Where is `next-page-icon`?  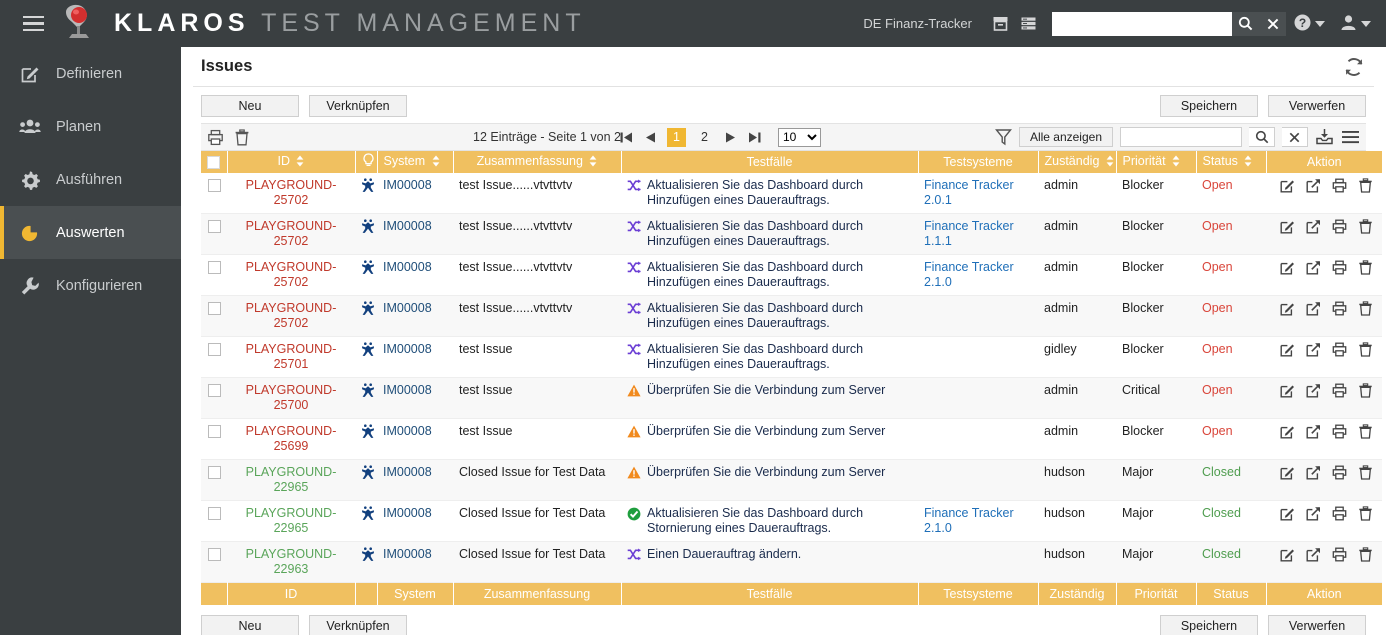
next-page-icon is located at coordinates (730, 137).